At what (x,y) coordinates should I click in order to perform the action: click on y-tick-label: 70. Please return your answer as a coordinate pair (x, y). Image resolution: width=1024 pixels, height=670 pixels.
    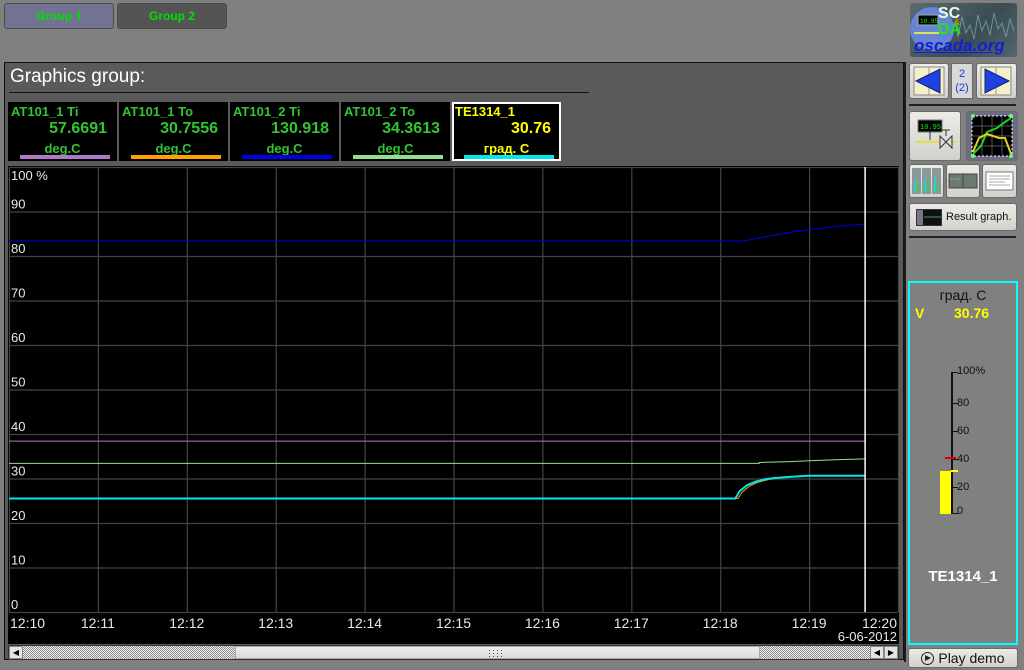
    Looking at the image, I should click on (18, 293).